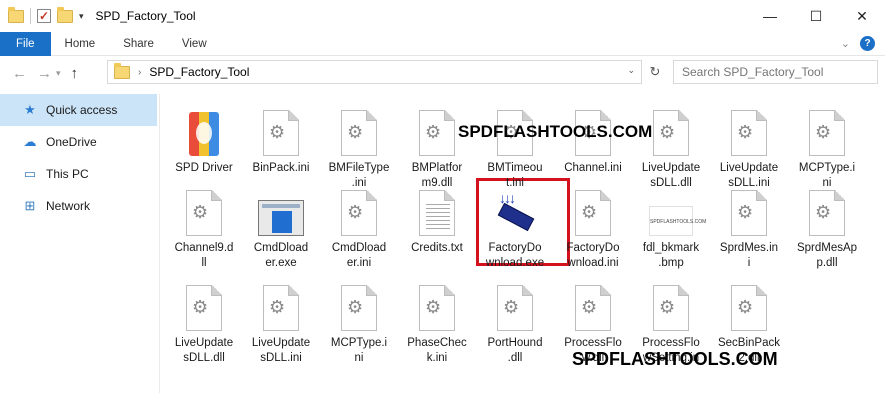 The height and width of the screenshot is (393, 885). I want to click on tab-view: View, so click(194, 44).